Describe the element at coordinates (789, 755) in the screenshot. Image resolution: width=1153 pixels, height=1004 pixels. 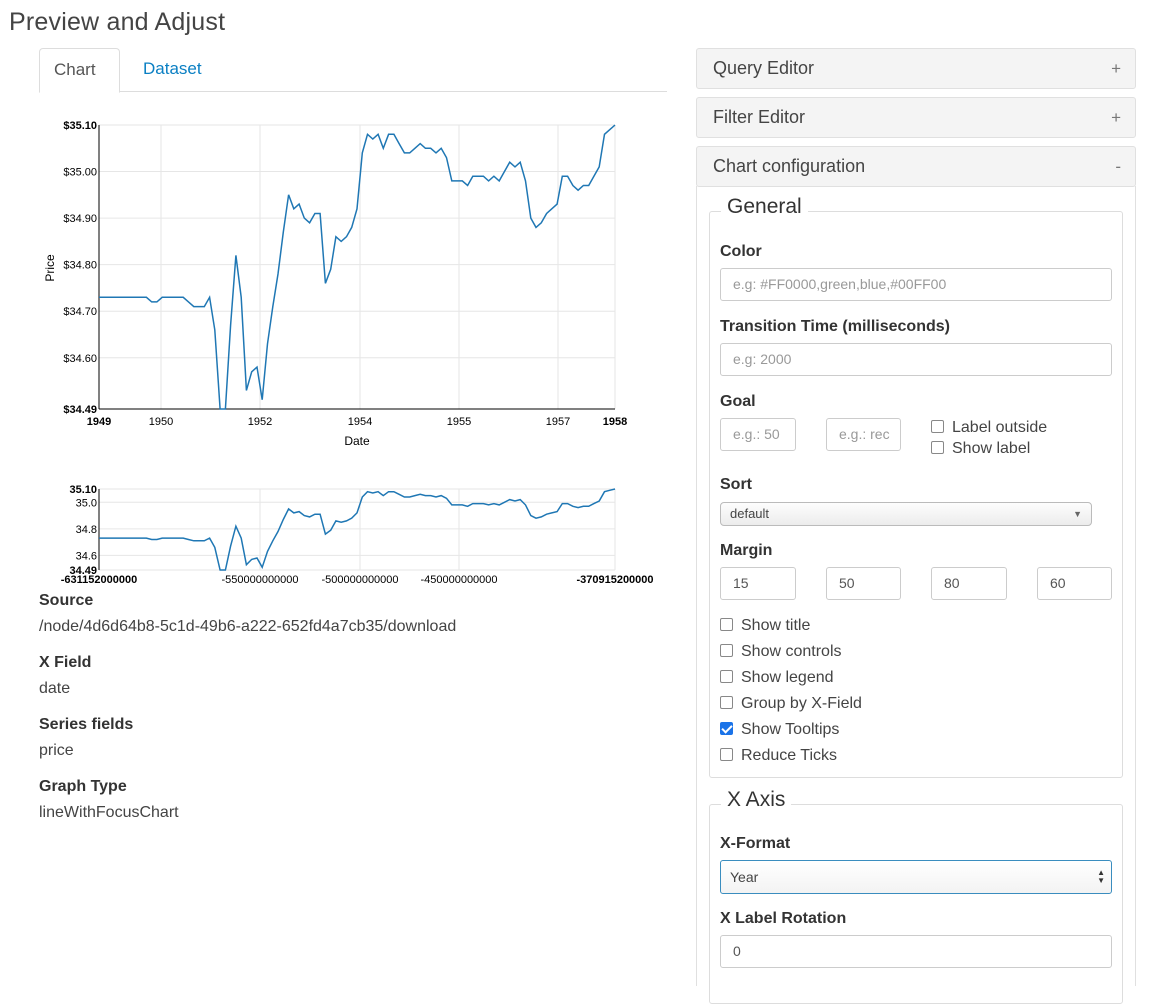
I see `option-label: Reduce Ticks` at that location.